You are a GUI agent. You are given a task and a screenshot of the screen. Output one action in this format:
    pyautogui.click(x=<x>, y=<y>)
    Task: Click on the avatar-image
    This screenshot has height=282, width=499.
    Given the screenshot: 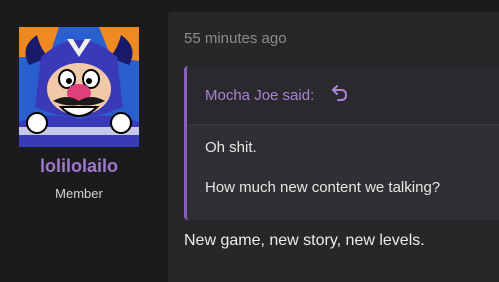 What is the action you would take?
    pyautogui.click(x=79, y=87)
    